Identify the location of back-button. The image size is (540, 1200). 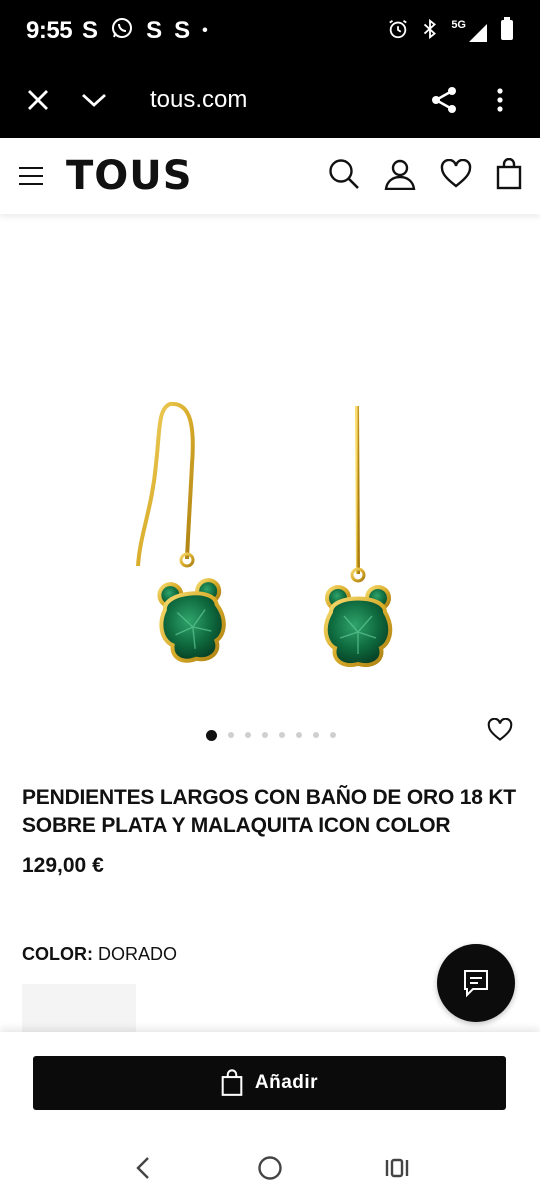
(143, 1168).